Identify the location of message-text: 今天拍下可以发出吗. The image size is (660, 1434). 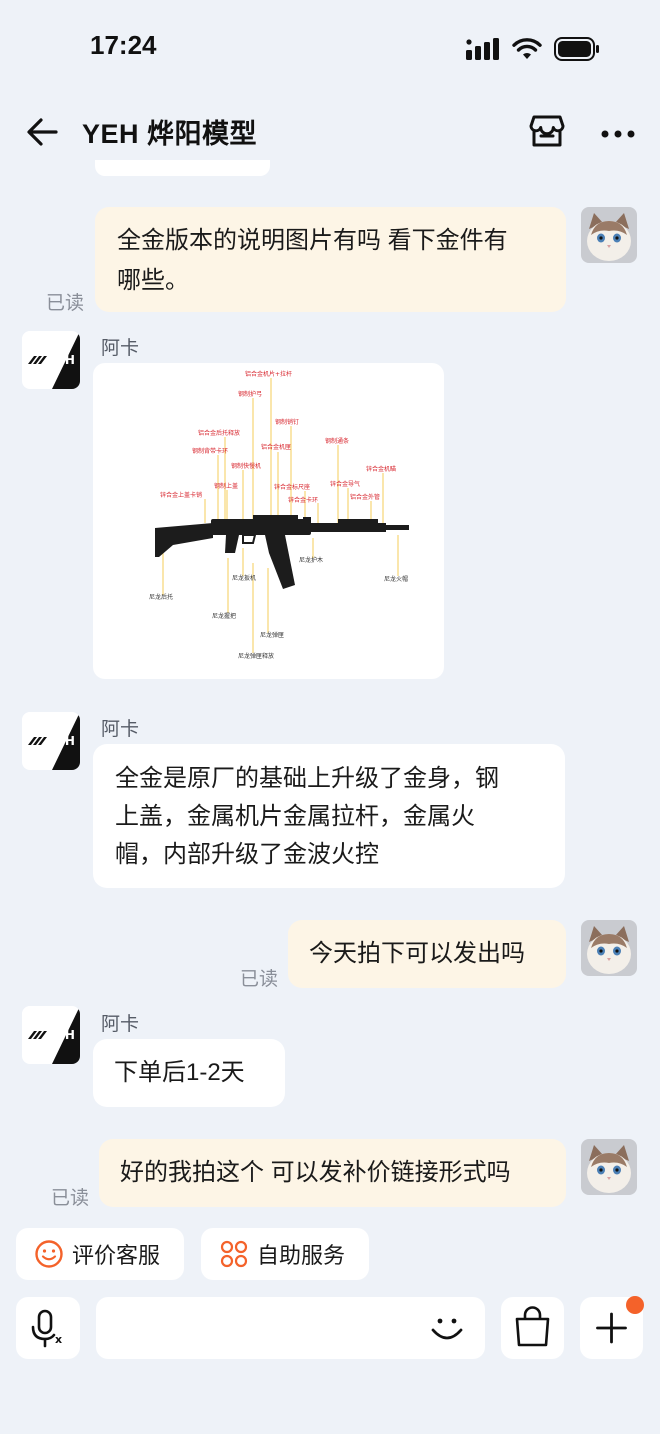
(417, 953).